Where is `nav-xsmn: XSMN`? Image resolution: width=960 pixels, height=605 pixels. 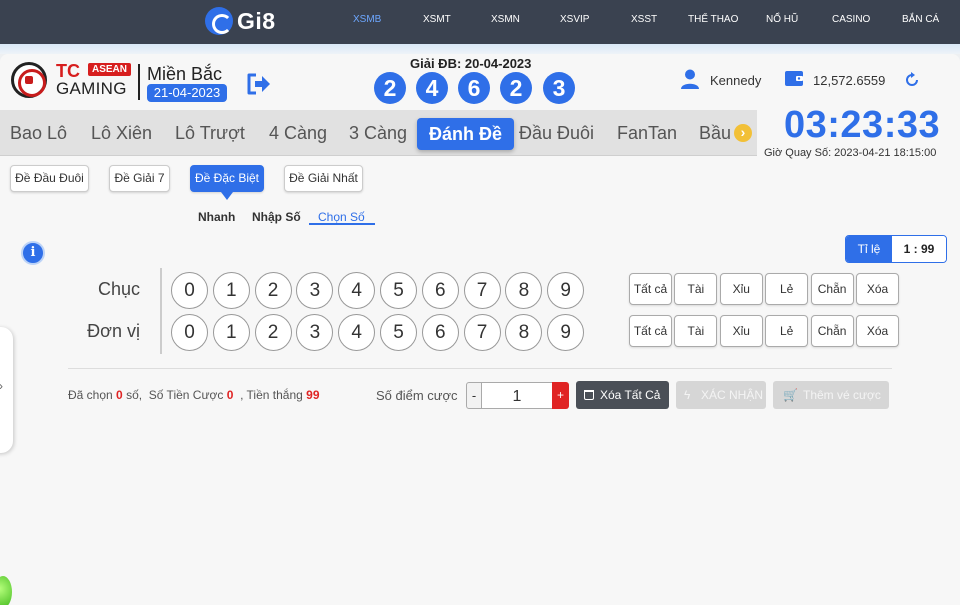 nav-xsmn: XSMN is located at coordinates (505, 19).